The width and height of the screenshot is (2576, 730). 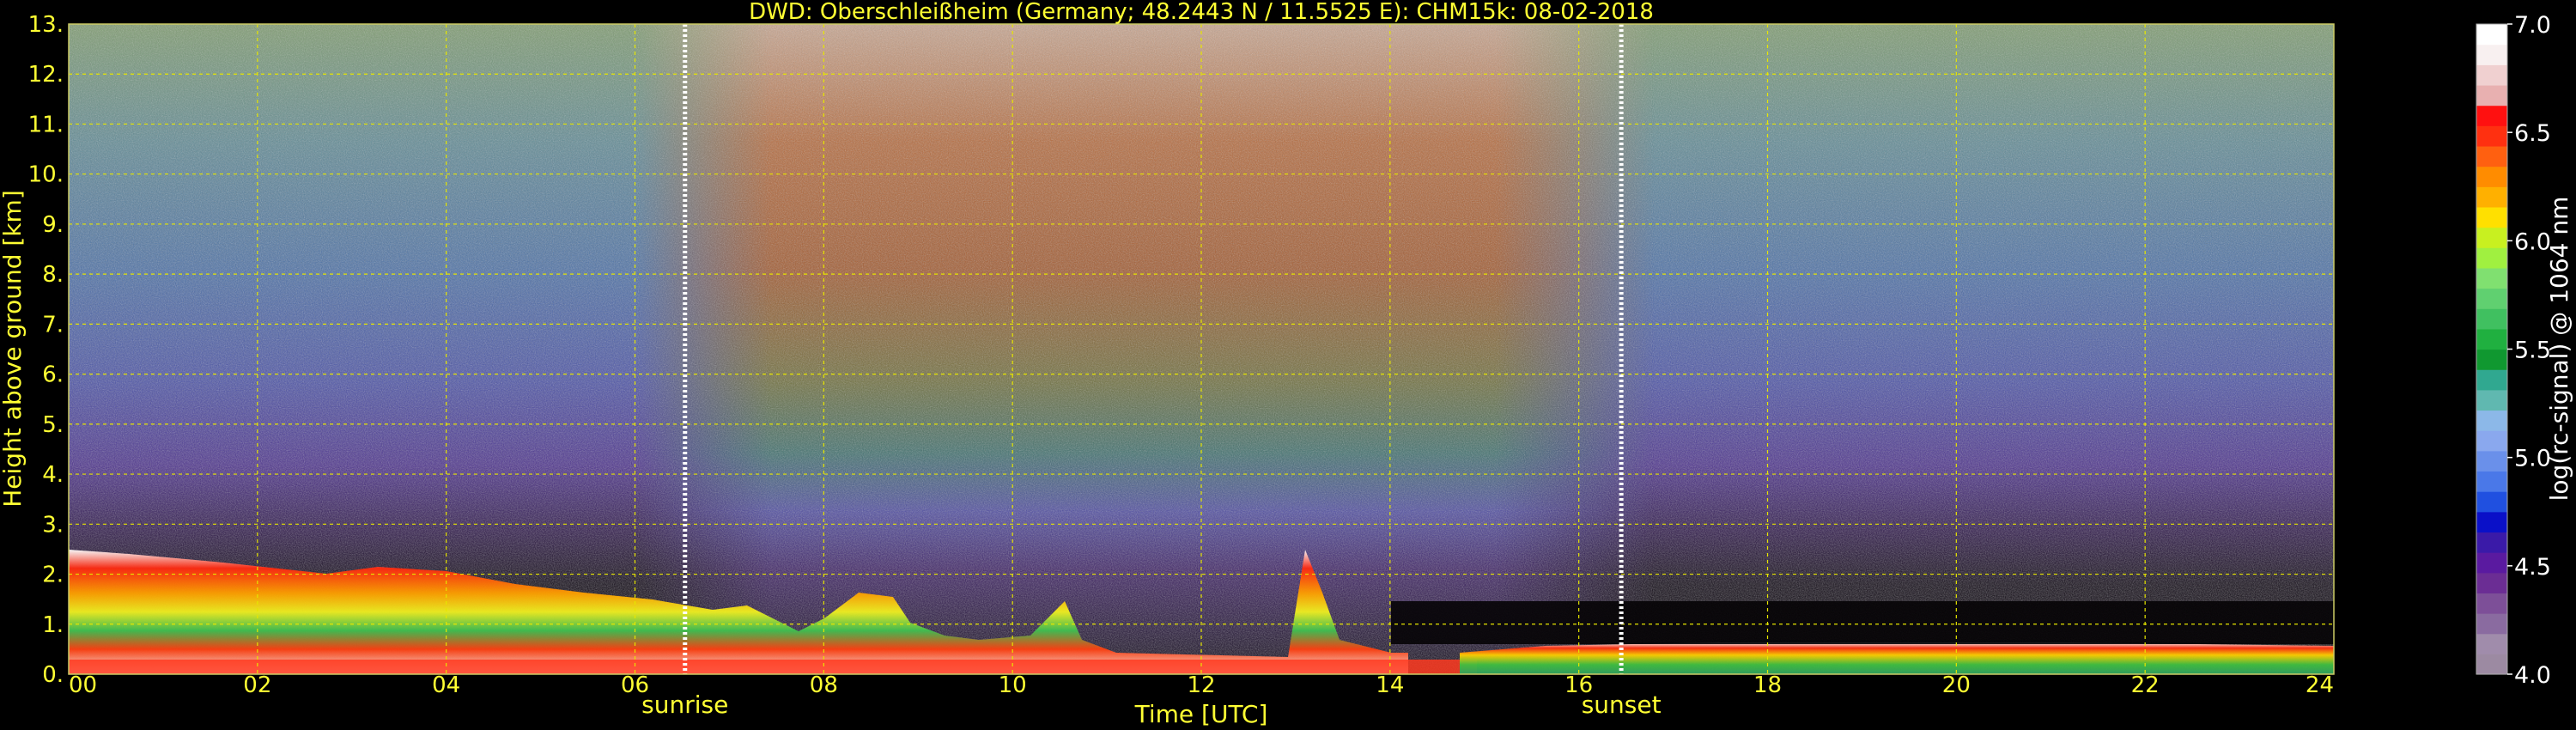 I want to click on y-tick-label: 11., so click(x=46, y=124).